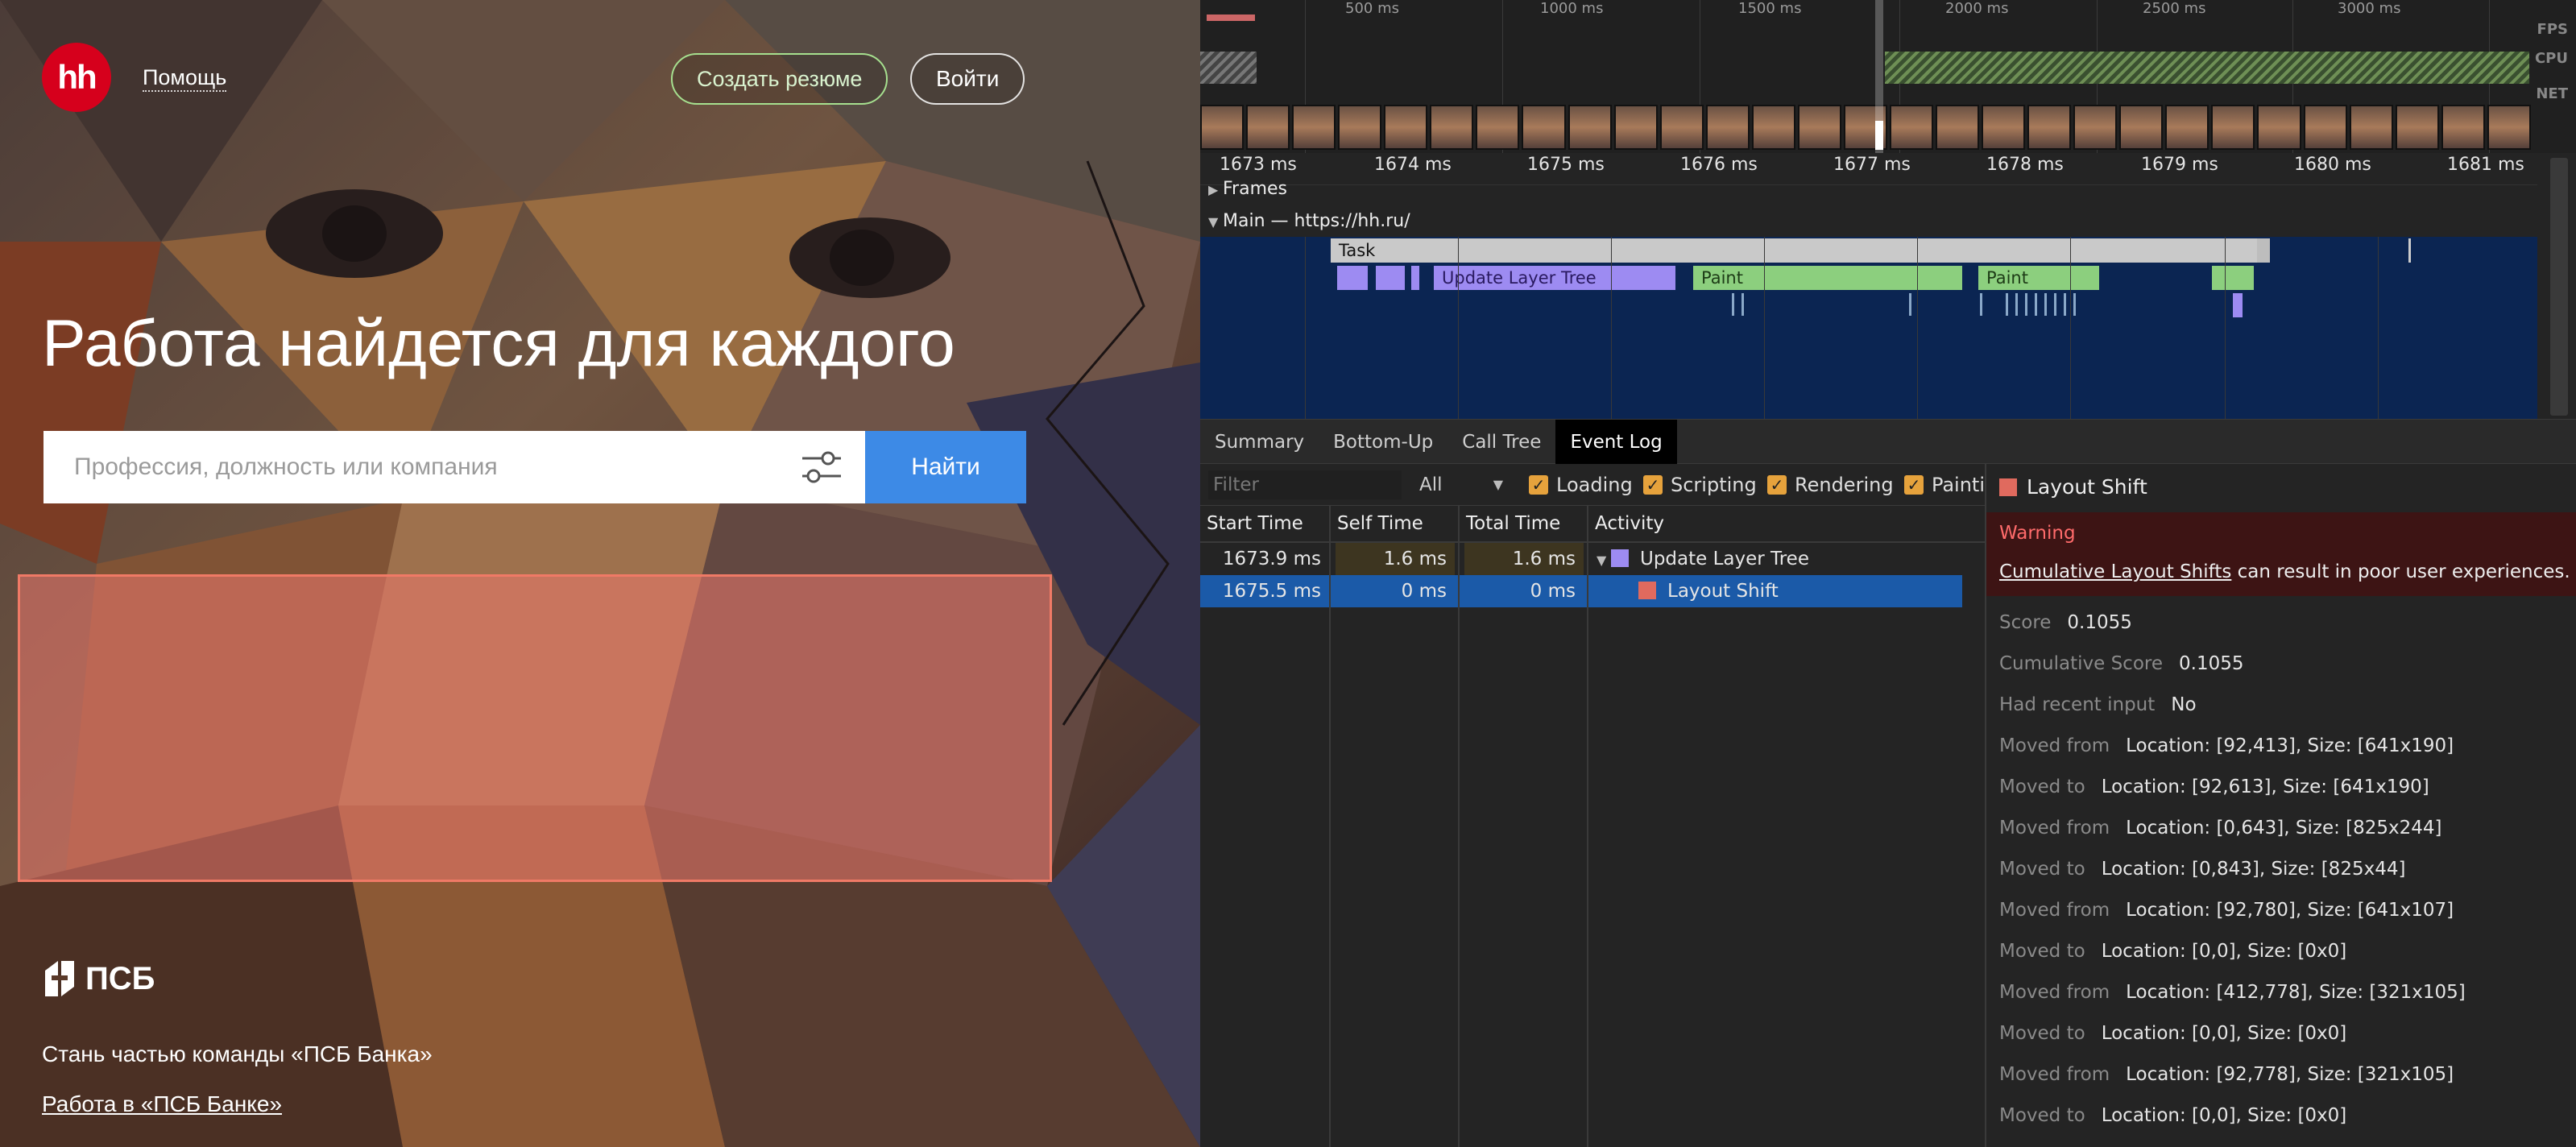  What do you see at coordinates (1794, 251) in the screenshot?
I see `flame-task: Task` at bounding box center [1794, 251].